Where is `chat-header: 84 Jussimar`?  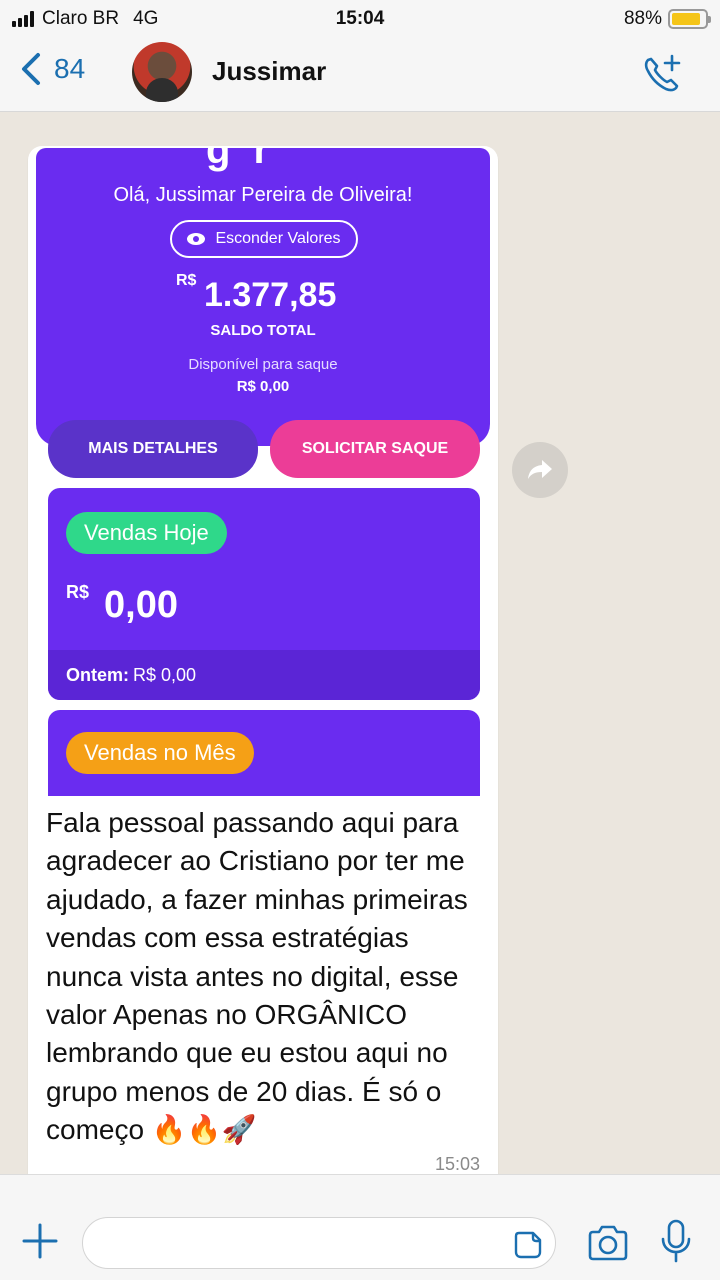
chat-header: 84 Jussimar is located at coordinates (360, 75).